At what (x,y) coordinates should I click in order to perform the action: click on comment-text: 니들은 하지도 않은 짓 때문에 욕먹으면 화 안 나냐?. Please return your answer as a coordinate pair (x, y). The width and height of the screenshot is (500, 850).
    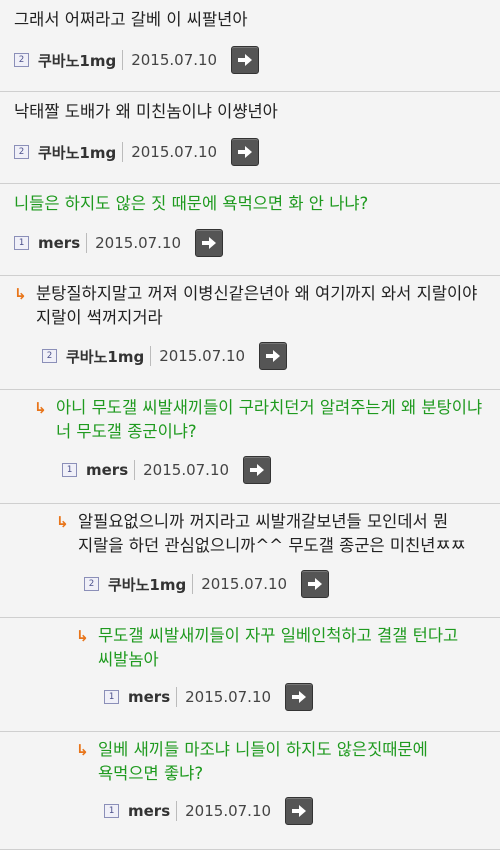
    Looking at the image, I should click on (191, 203).